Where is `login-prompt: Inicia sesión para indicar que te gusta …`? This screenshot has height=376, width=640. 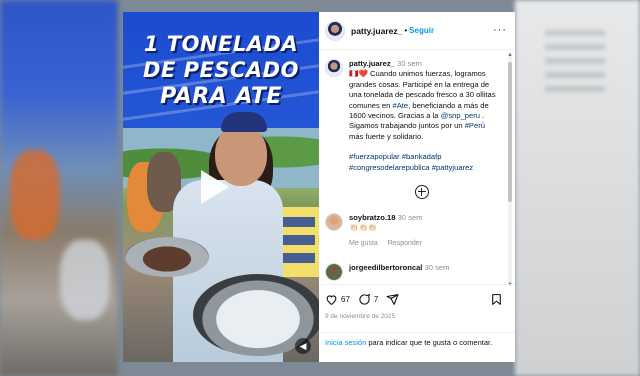
login-prompt: Inicia sesión para indicar que te gusta … is located at coordinates (417, 340).